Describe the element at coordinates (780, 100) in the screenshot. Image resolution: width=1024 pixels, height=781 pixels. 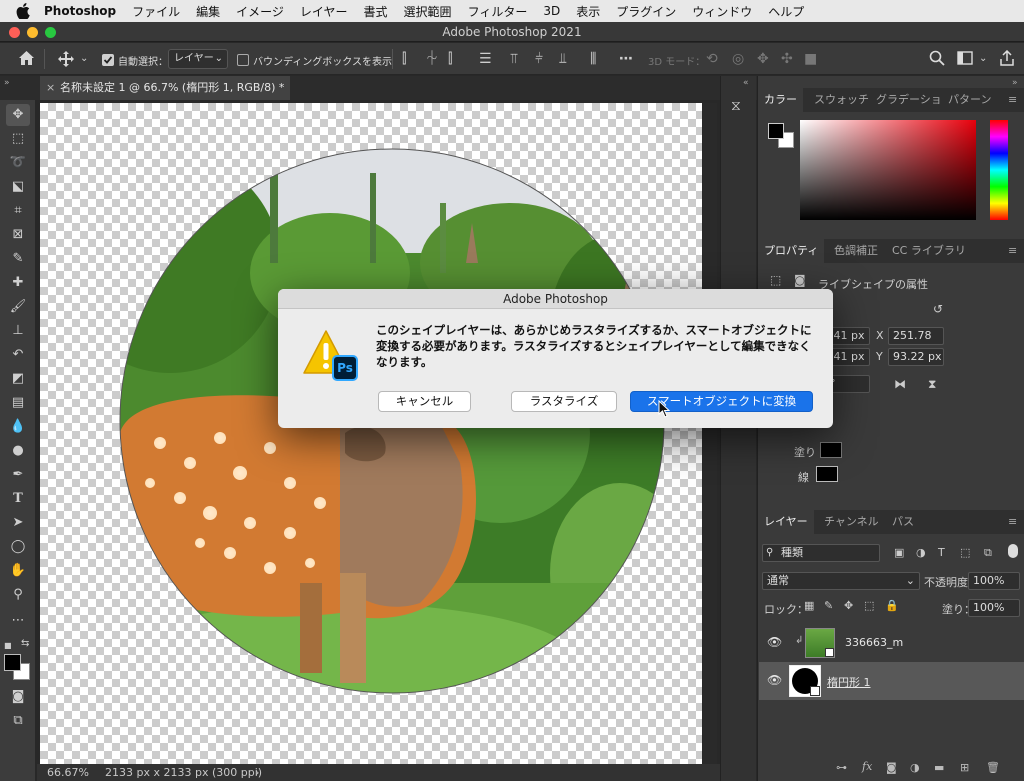
I see `tab-color: カラー` at that location.